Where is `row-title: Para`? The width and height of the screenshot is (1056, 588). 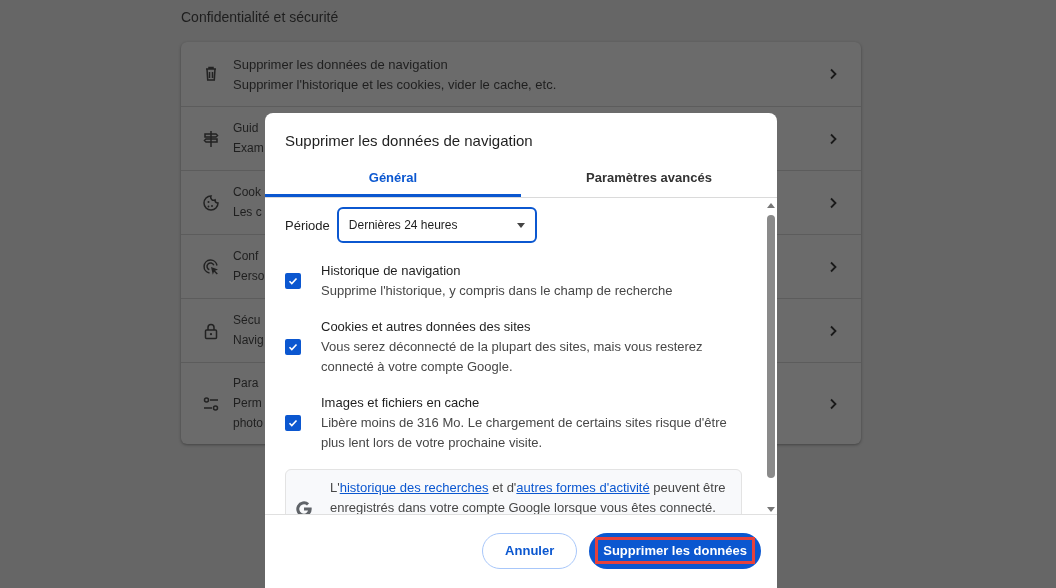 row-title: Para is located at coordinates (246, 383).